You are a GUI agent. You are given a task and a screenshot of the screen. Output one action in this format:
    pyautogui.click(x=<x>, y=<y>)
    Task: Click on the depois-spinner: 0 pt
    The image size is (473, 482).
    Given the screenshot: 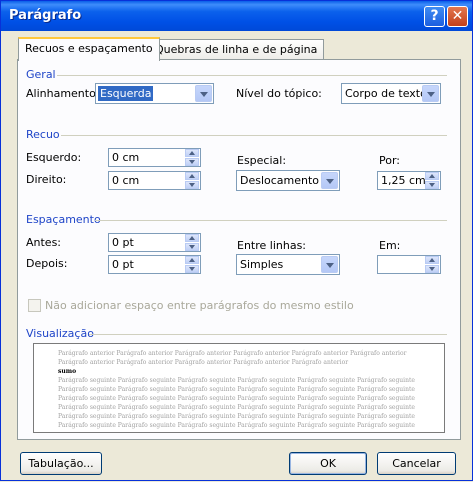 What is the action you would take?
    pyautogui.click(x=154, y=264)
    